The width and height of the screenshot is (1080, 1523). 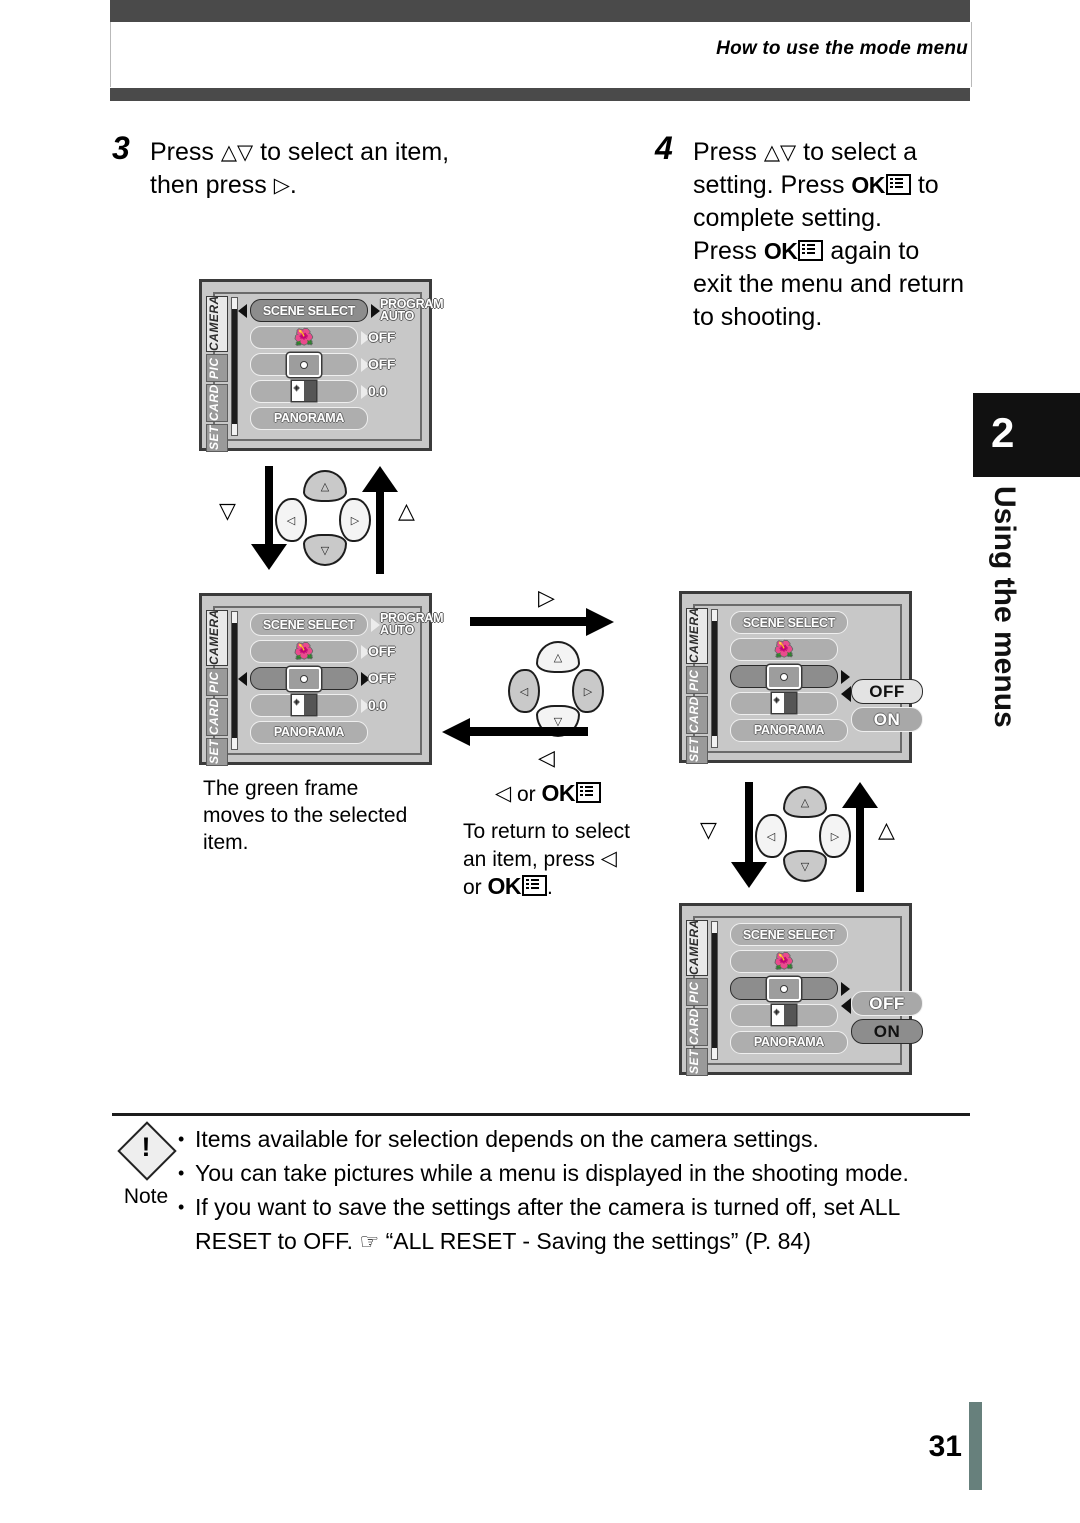 What do you see at coordinates (1004, 607) in the screenshot?
I see `chapter-title: Using the menus` at bounding box center [1004, 607].